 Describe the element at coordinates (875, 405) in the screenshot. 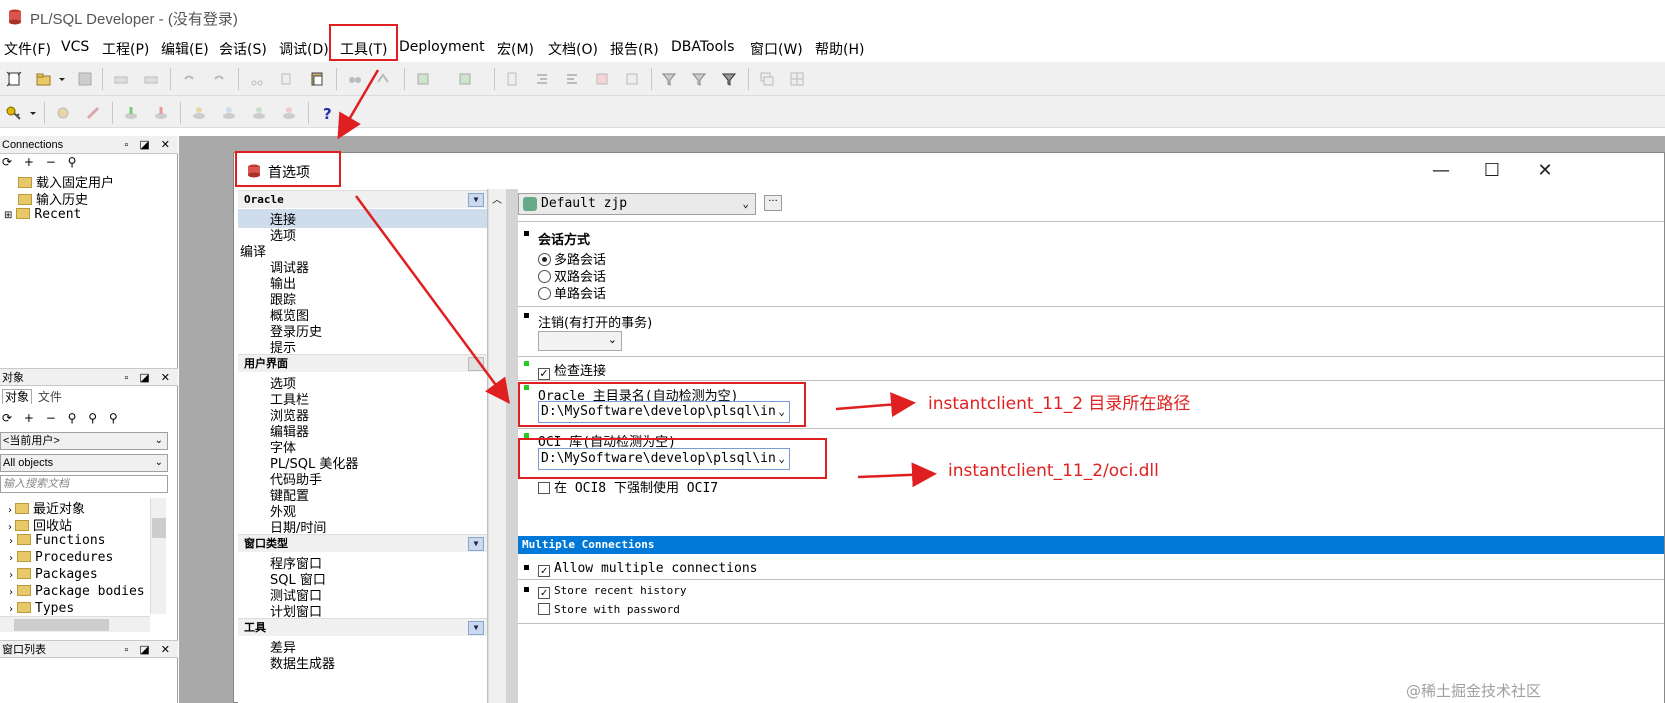

I see `arrow-oracle-home-note` at that location.